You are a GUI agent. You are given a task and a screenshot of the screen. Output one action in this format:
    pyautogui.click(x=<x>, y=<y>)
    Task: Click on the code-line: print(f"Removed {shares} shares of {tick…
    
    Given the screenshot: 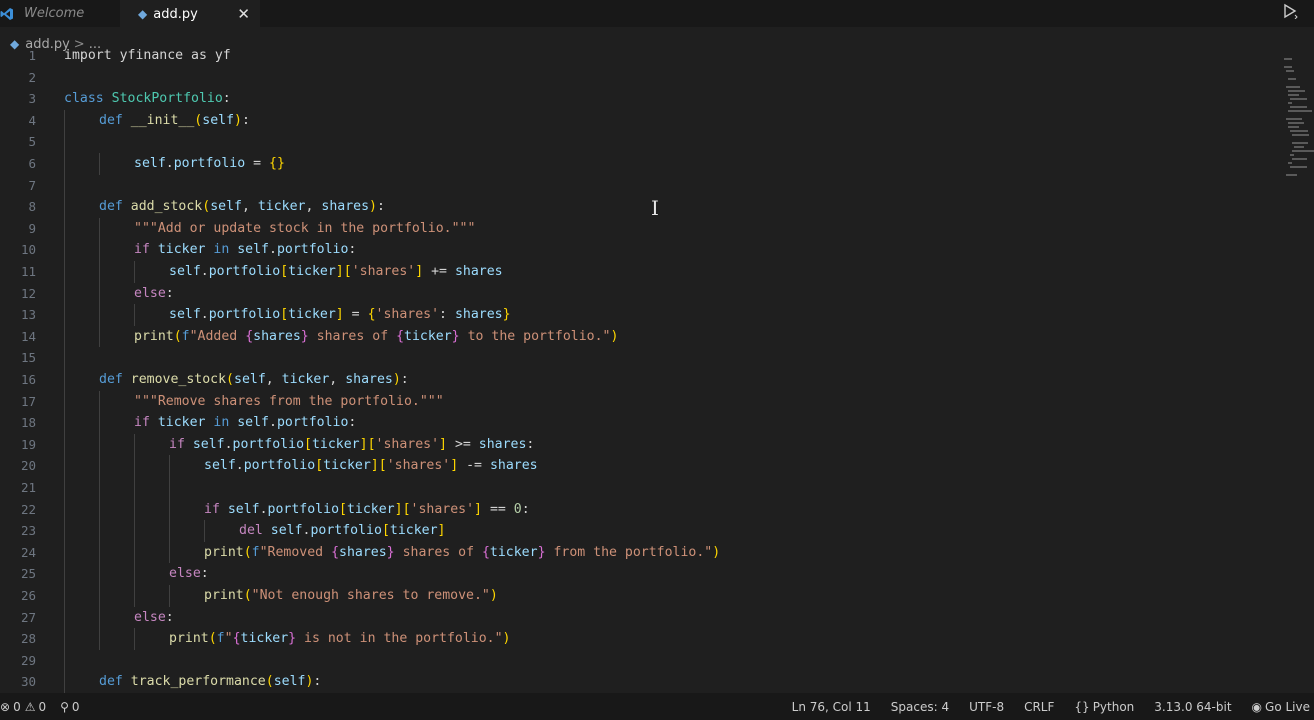 What is the action you would take?
    pyautogui.click(x=462, y=553)
    